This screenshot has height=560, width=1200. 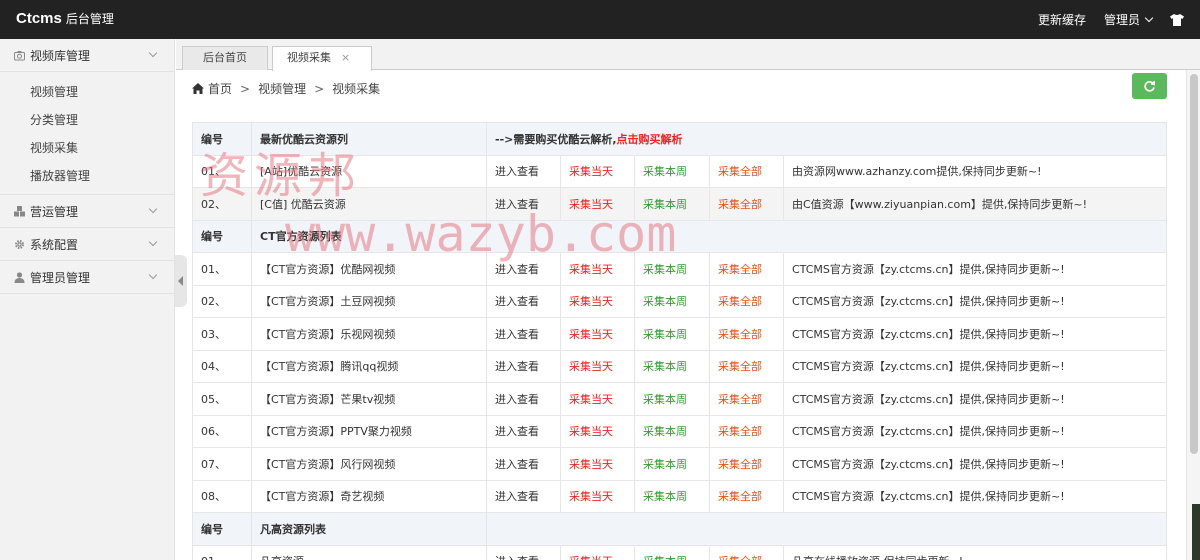 I want to click on table-group-header: 编号 最新优酷云资源列 -->需要购买优酷云解析,点击购买解析, so click(x=679, y=139).